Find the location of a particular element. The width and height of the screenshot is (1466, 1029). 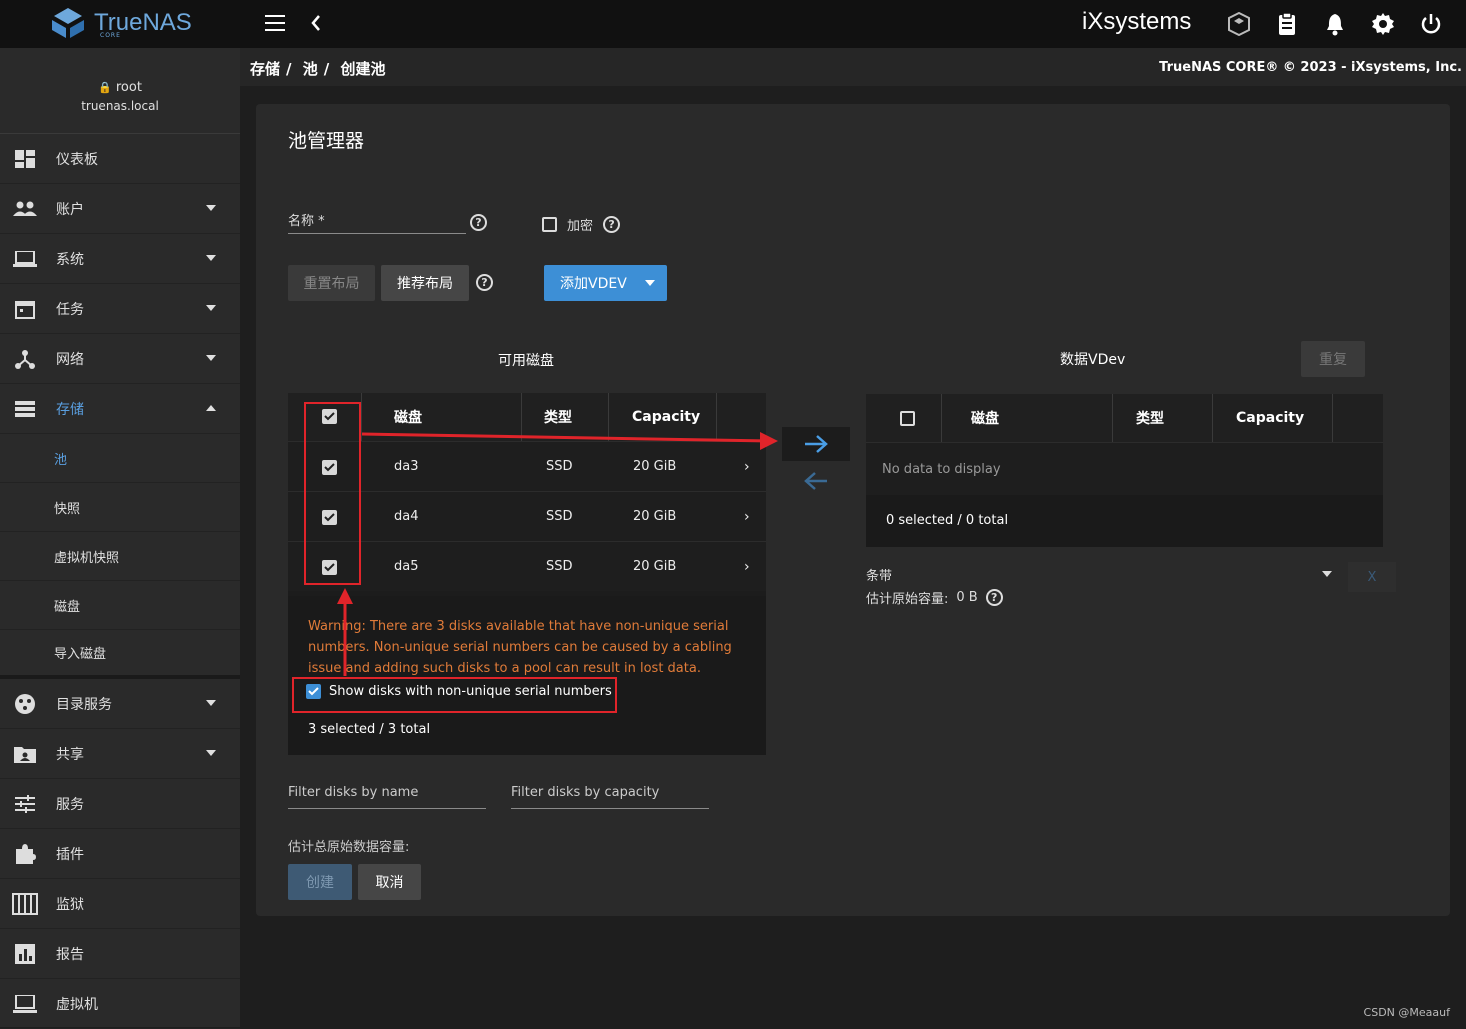

watermark: CSDN @Meaauf is located at coordinates (1407, 1012).